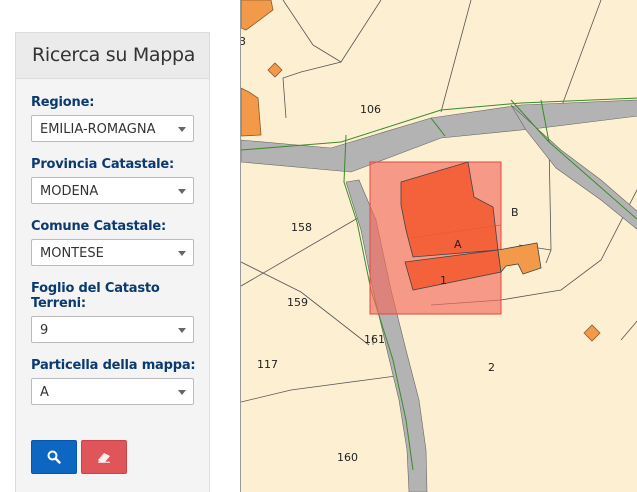 This screenshot has width=637, height=492. Describe the element at coordinates (95, 296) in the screenshot. I see `foglio-label: Foglio del Catasto Terreni:` at that location.